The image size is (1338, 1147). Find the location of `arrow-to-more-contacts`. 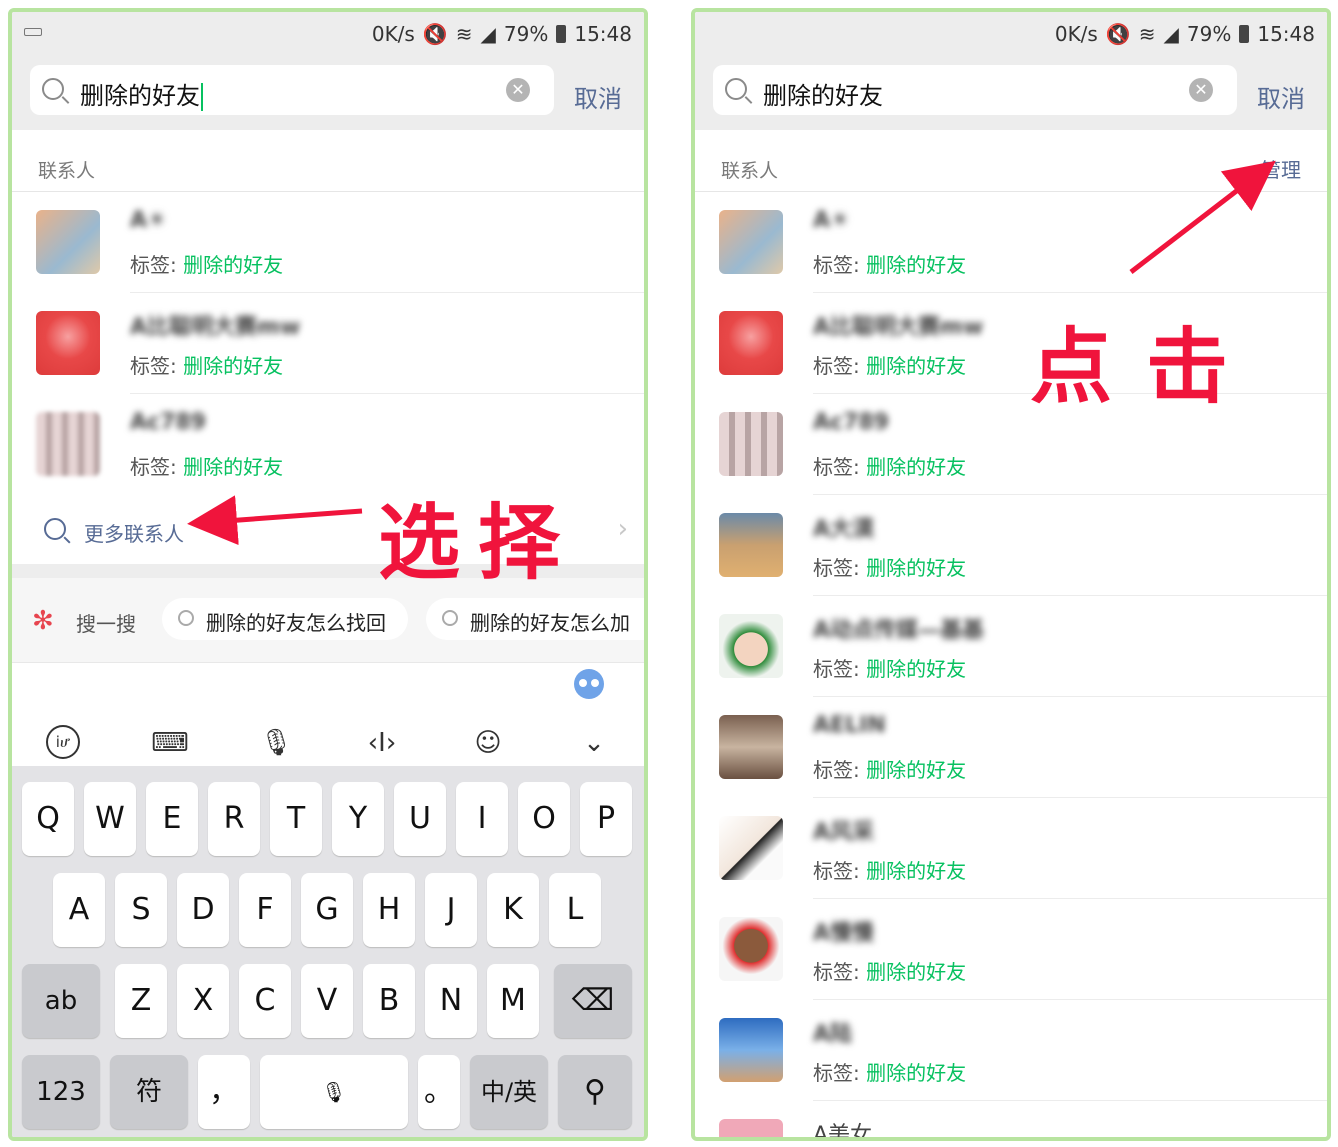

arrow-to-more-contacts is located at coordinates (275, 520).